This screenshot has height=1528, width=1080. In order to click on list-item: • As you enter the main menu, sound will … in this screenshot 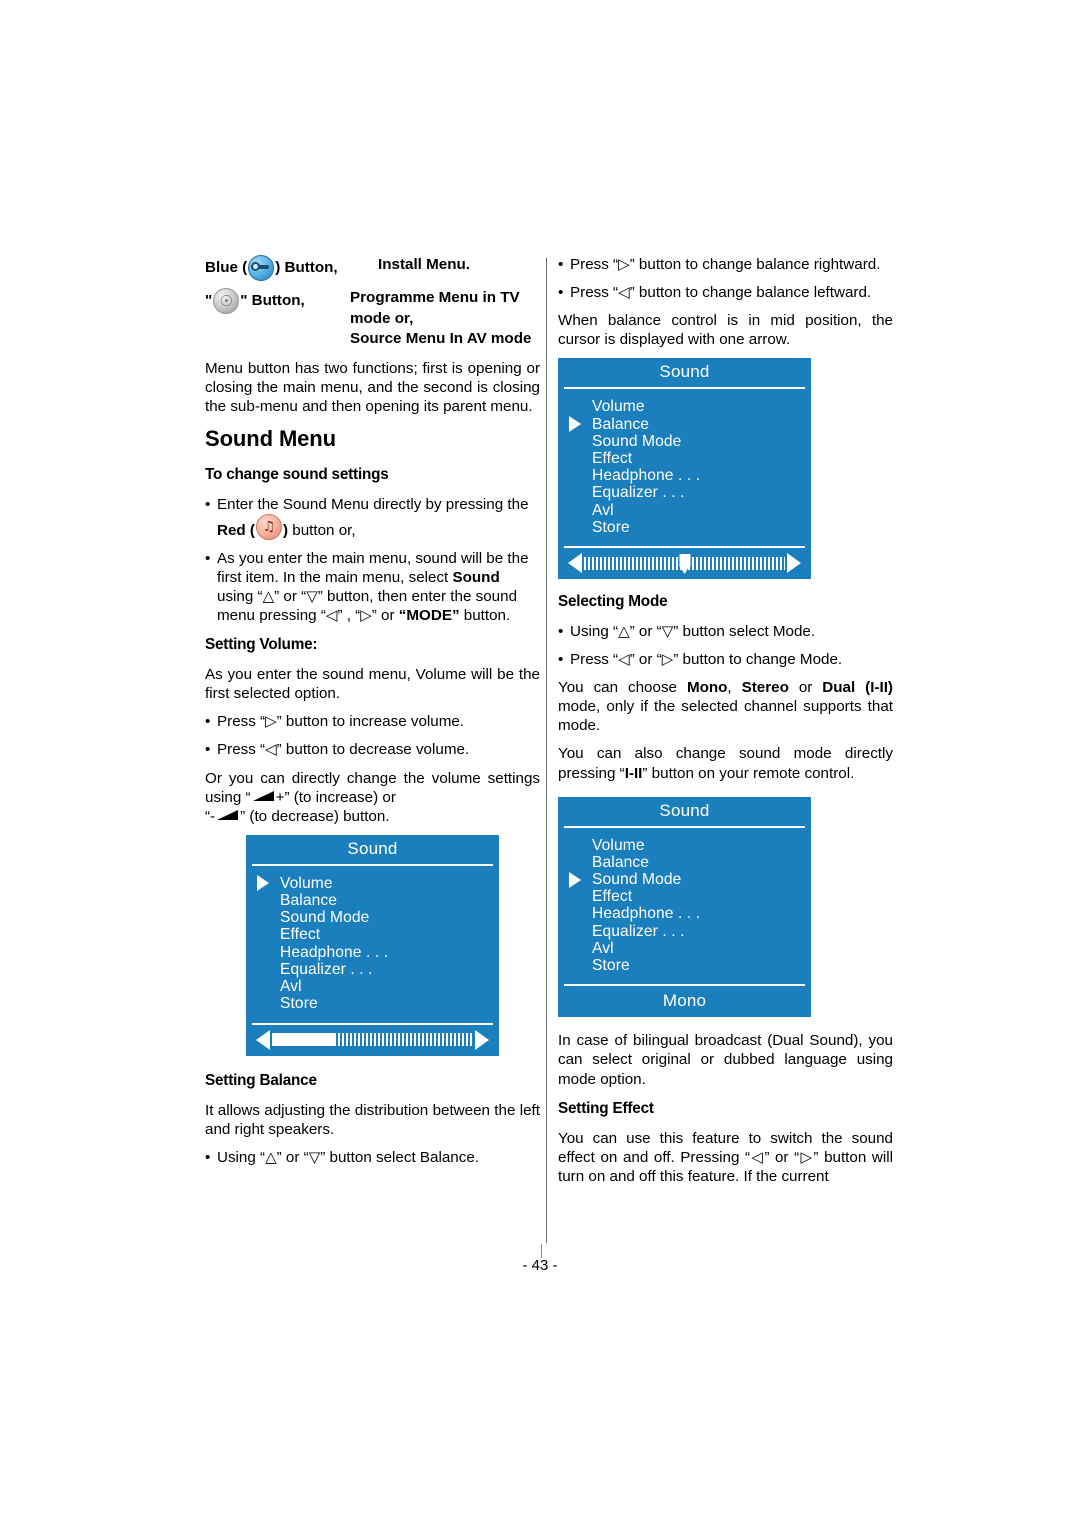, I will do `click(372, 587)`.